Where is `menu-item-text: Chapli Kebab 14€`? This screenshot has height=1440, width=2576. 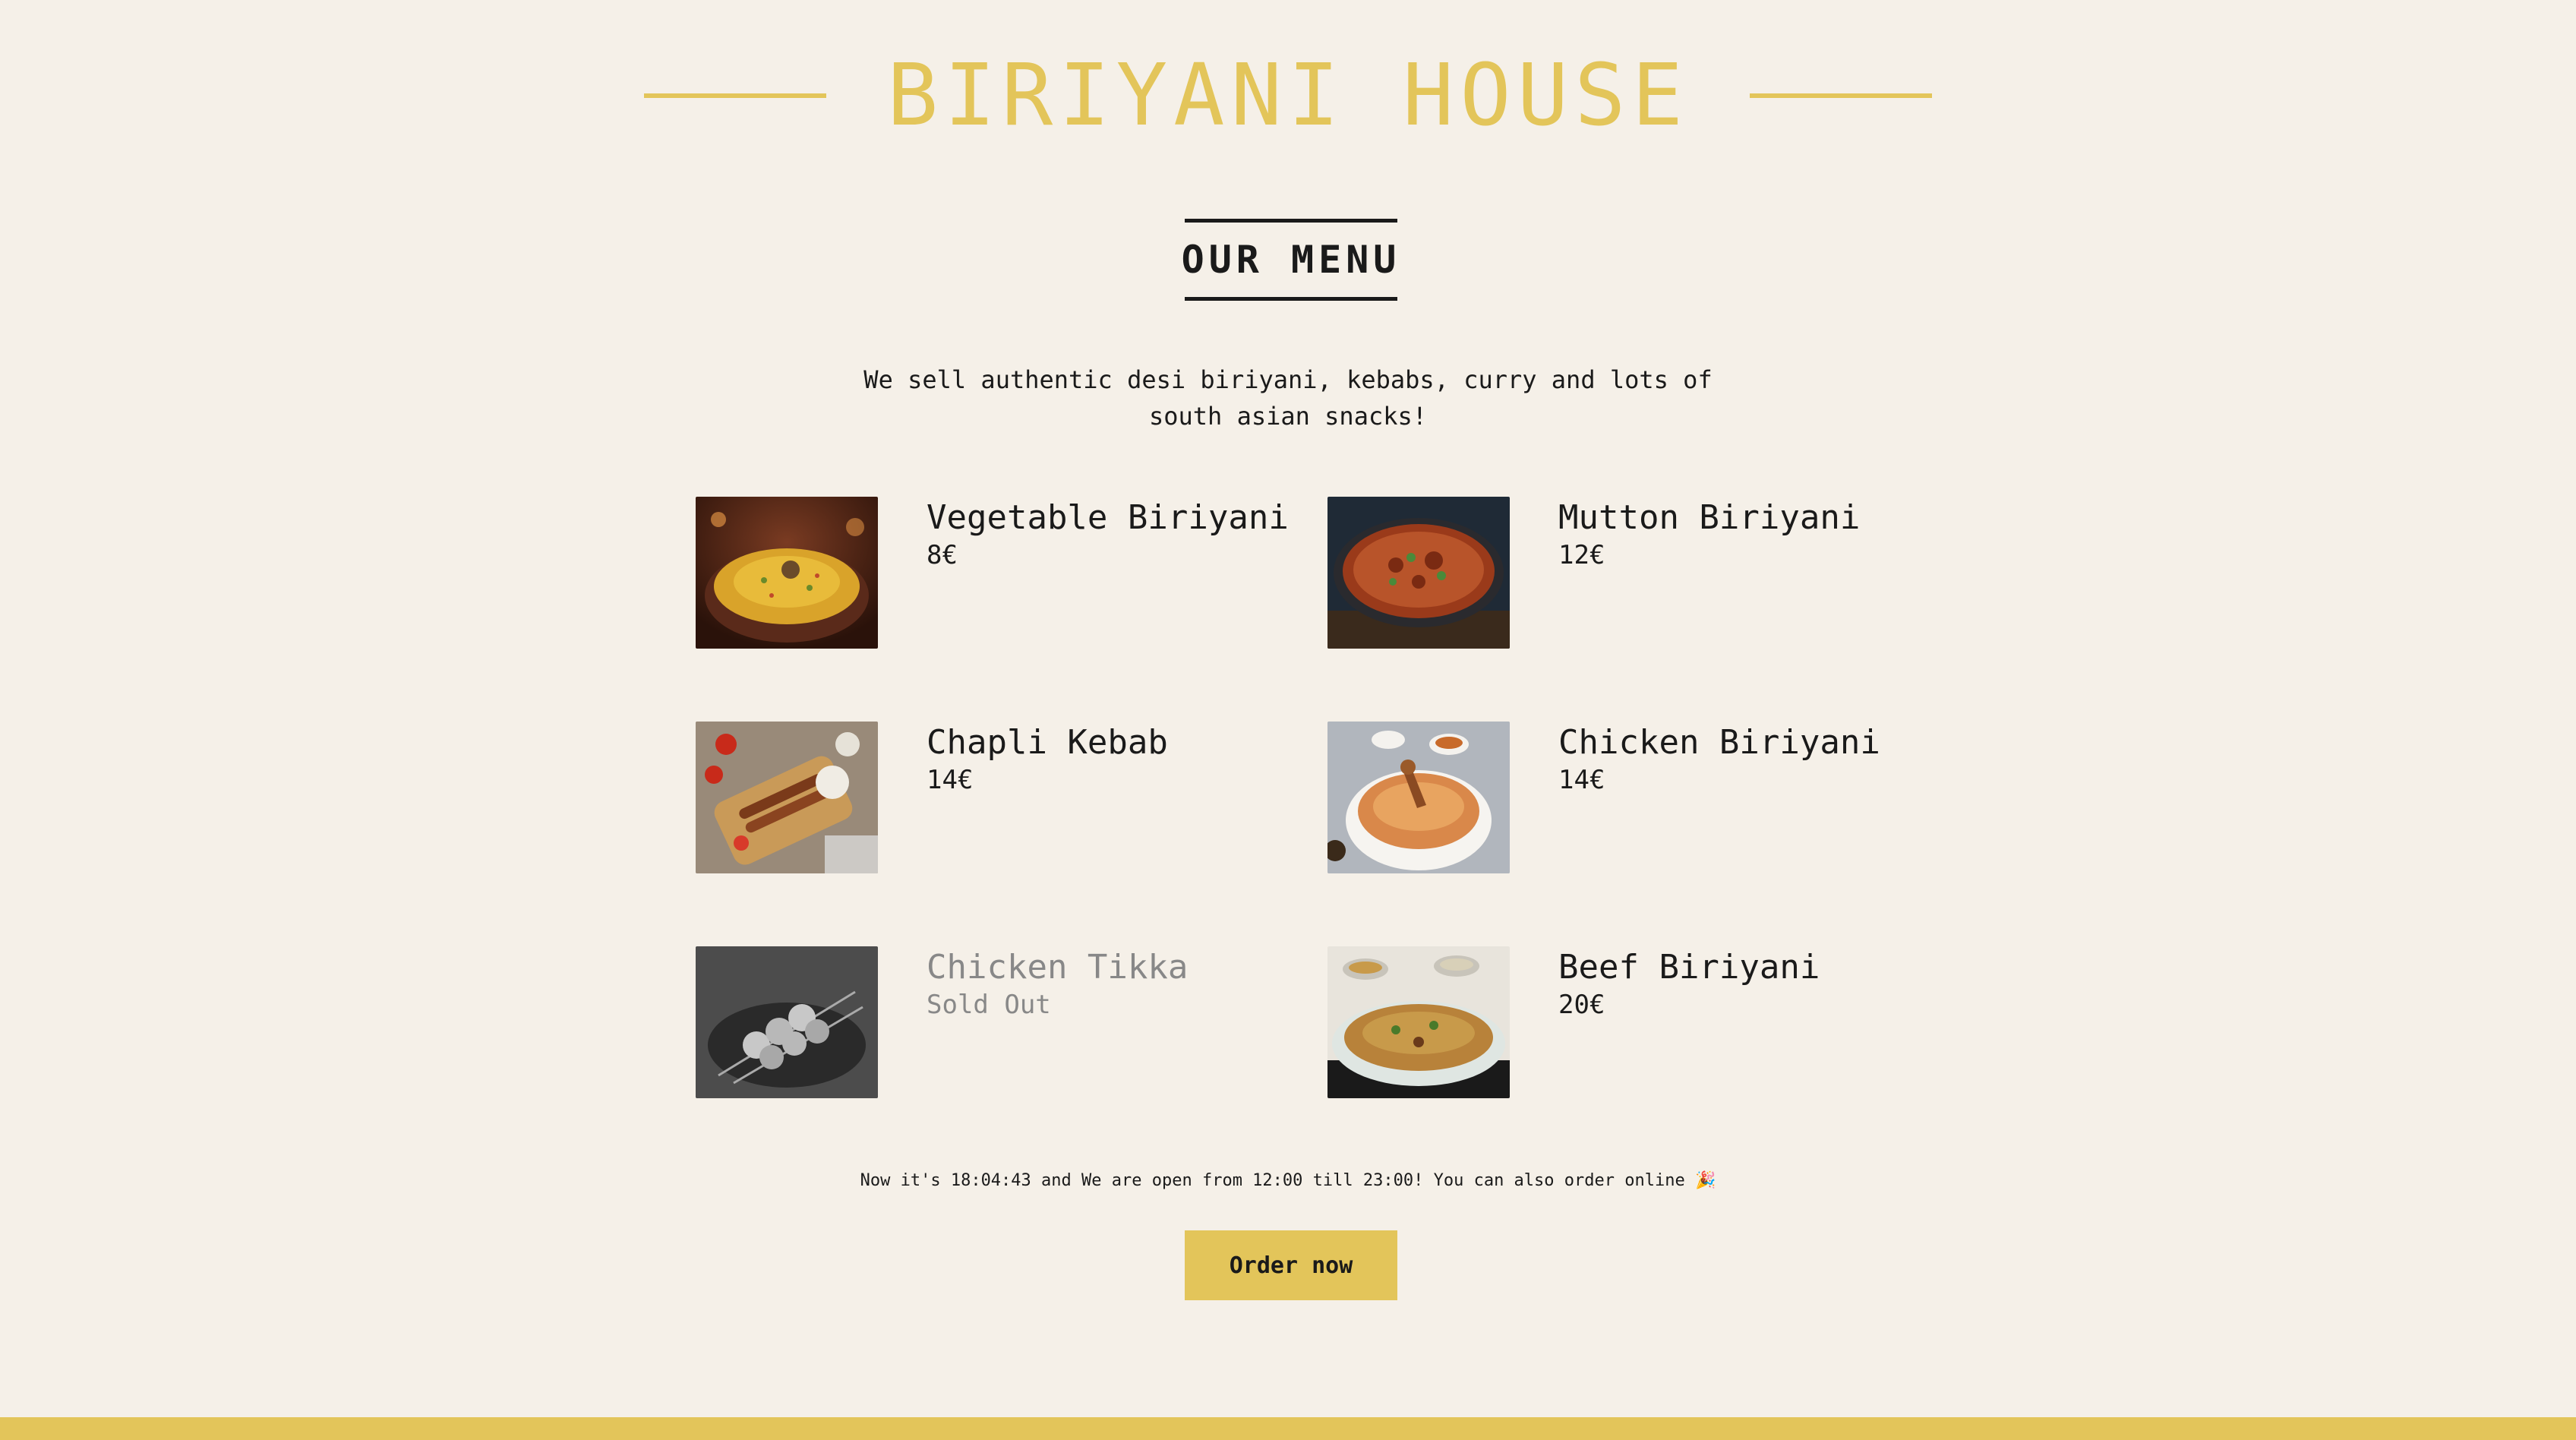
menu-item-text: Chapli Kebab 14€ is located at coordinates (1047, 759).